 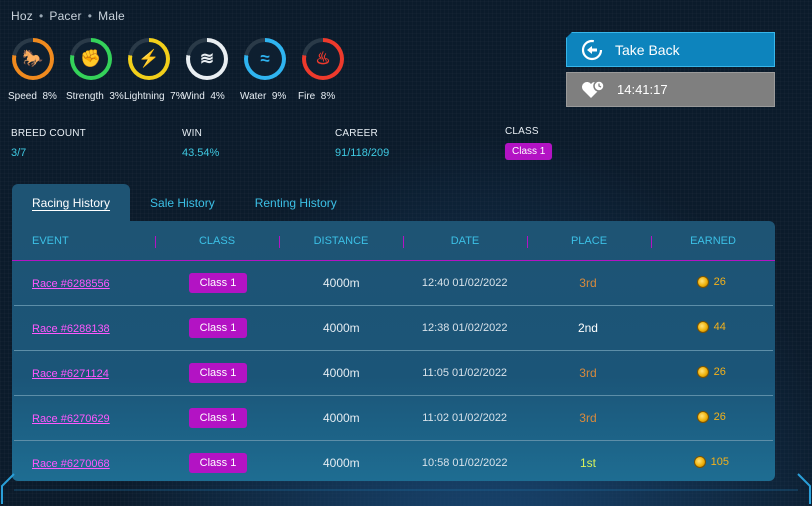 What do you see at coordinates (192, 133) in the screenshot?
I see `win-label: WIN` at bounding box center [192, 133].